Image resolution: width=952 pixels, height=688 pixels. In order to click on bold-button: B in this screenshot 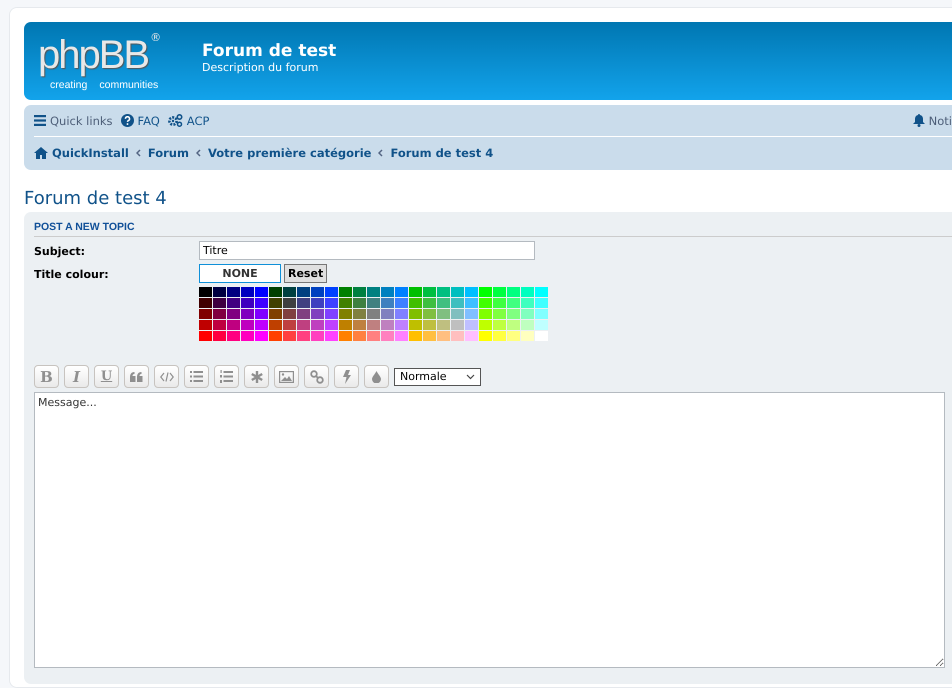, I will do `click(46, 376)`.